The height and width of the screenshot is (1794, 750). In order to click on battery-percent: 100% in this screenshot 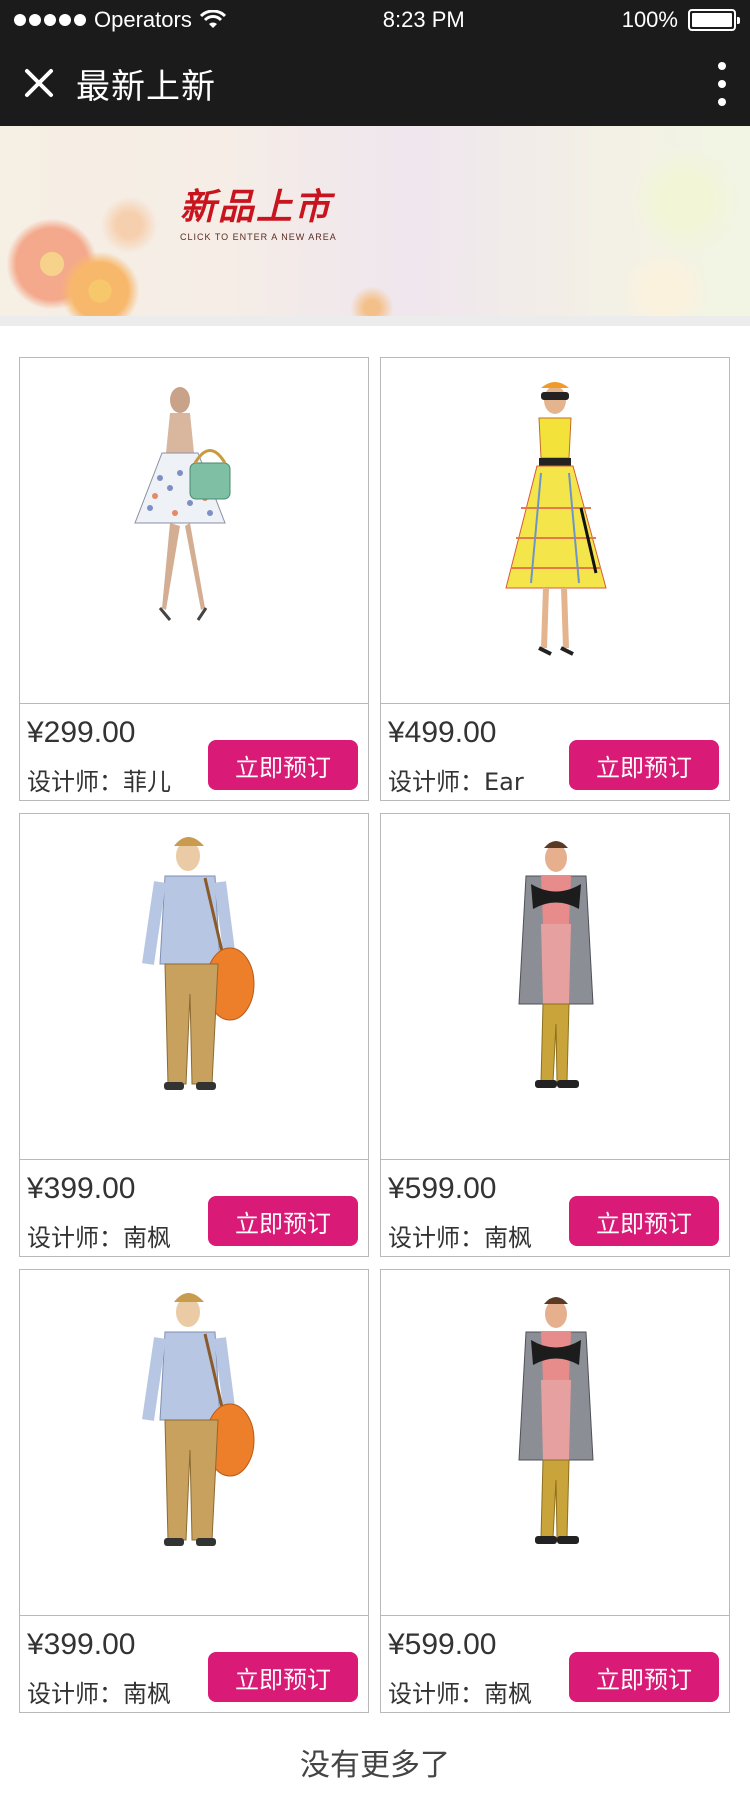, I will do `click(649, 19)`.